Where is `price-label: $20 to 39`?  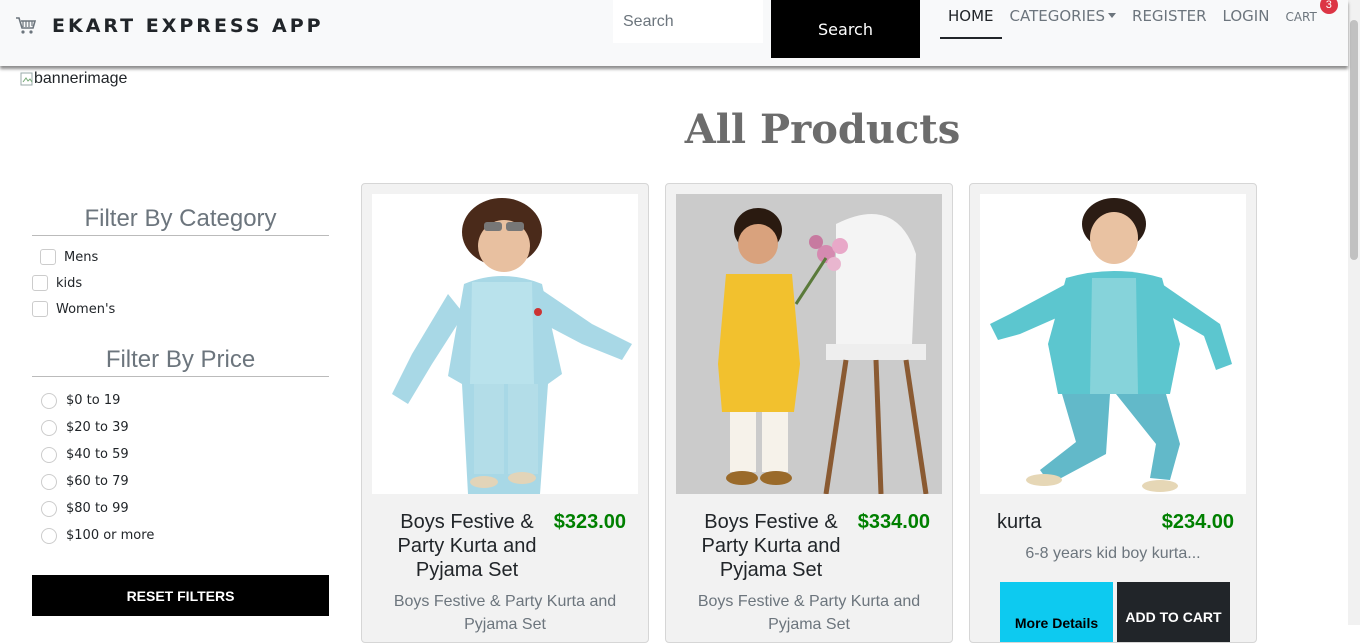
price-label: $20 to 39 is located at coordinates (97, 427).